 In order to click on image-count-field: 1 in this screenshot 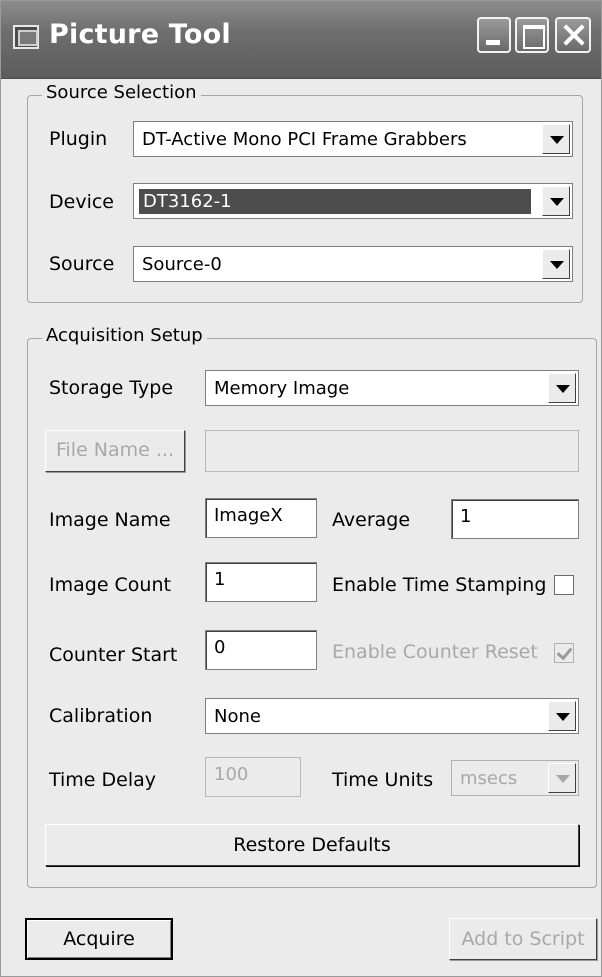, I will do `click(261, 582)`.